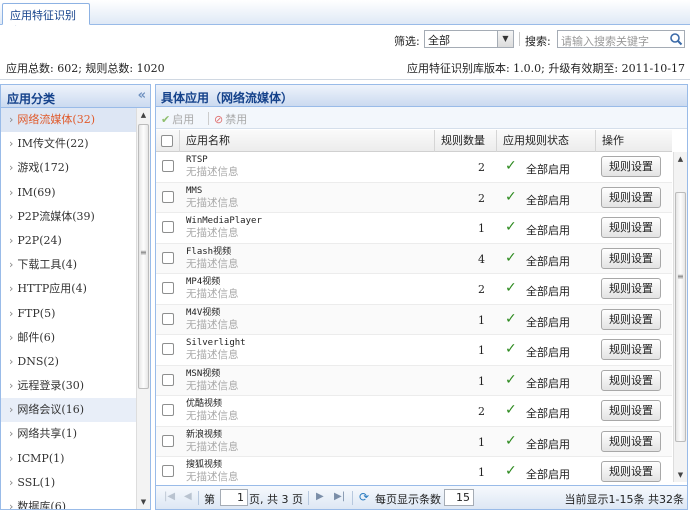  Describe the element at coordinates (68, 265) in the screenshot. I see `category-item: › 下载工具(4)` at that location.